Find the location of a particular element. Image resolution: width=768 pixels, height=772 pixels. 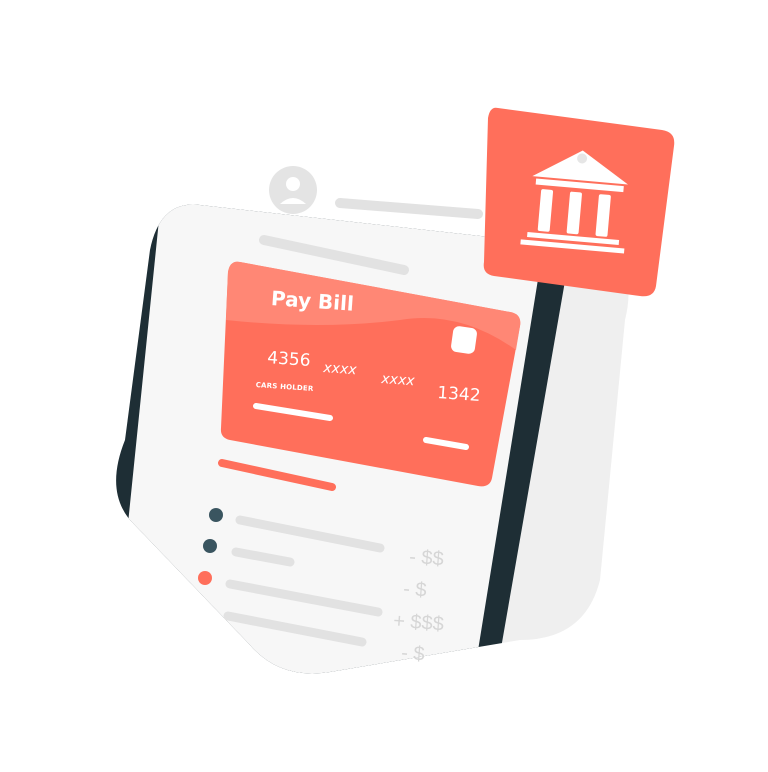

amount-4: - $ is located at coordinates (413, 654).